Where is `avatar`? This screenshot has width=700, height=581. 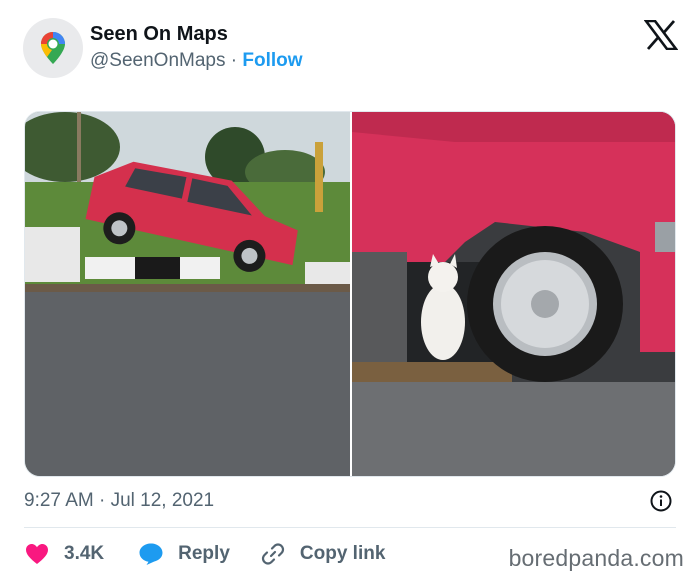
avatar is located at coordinates (53, 48).